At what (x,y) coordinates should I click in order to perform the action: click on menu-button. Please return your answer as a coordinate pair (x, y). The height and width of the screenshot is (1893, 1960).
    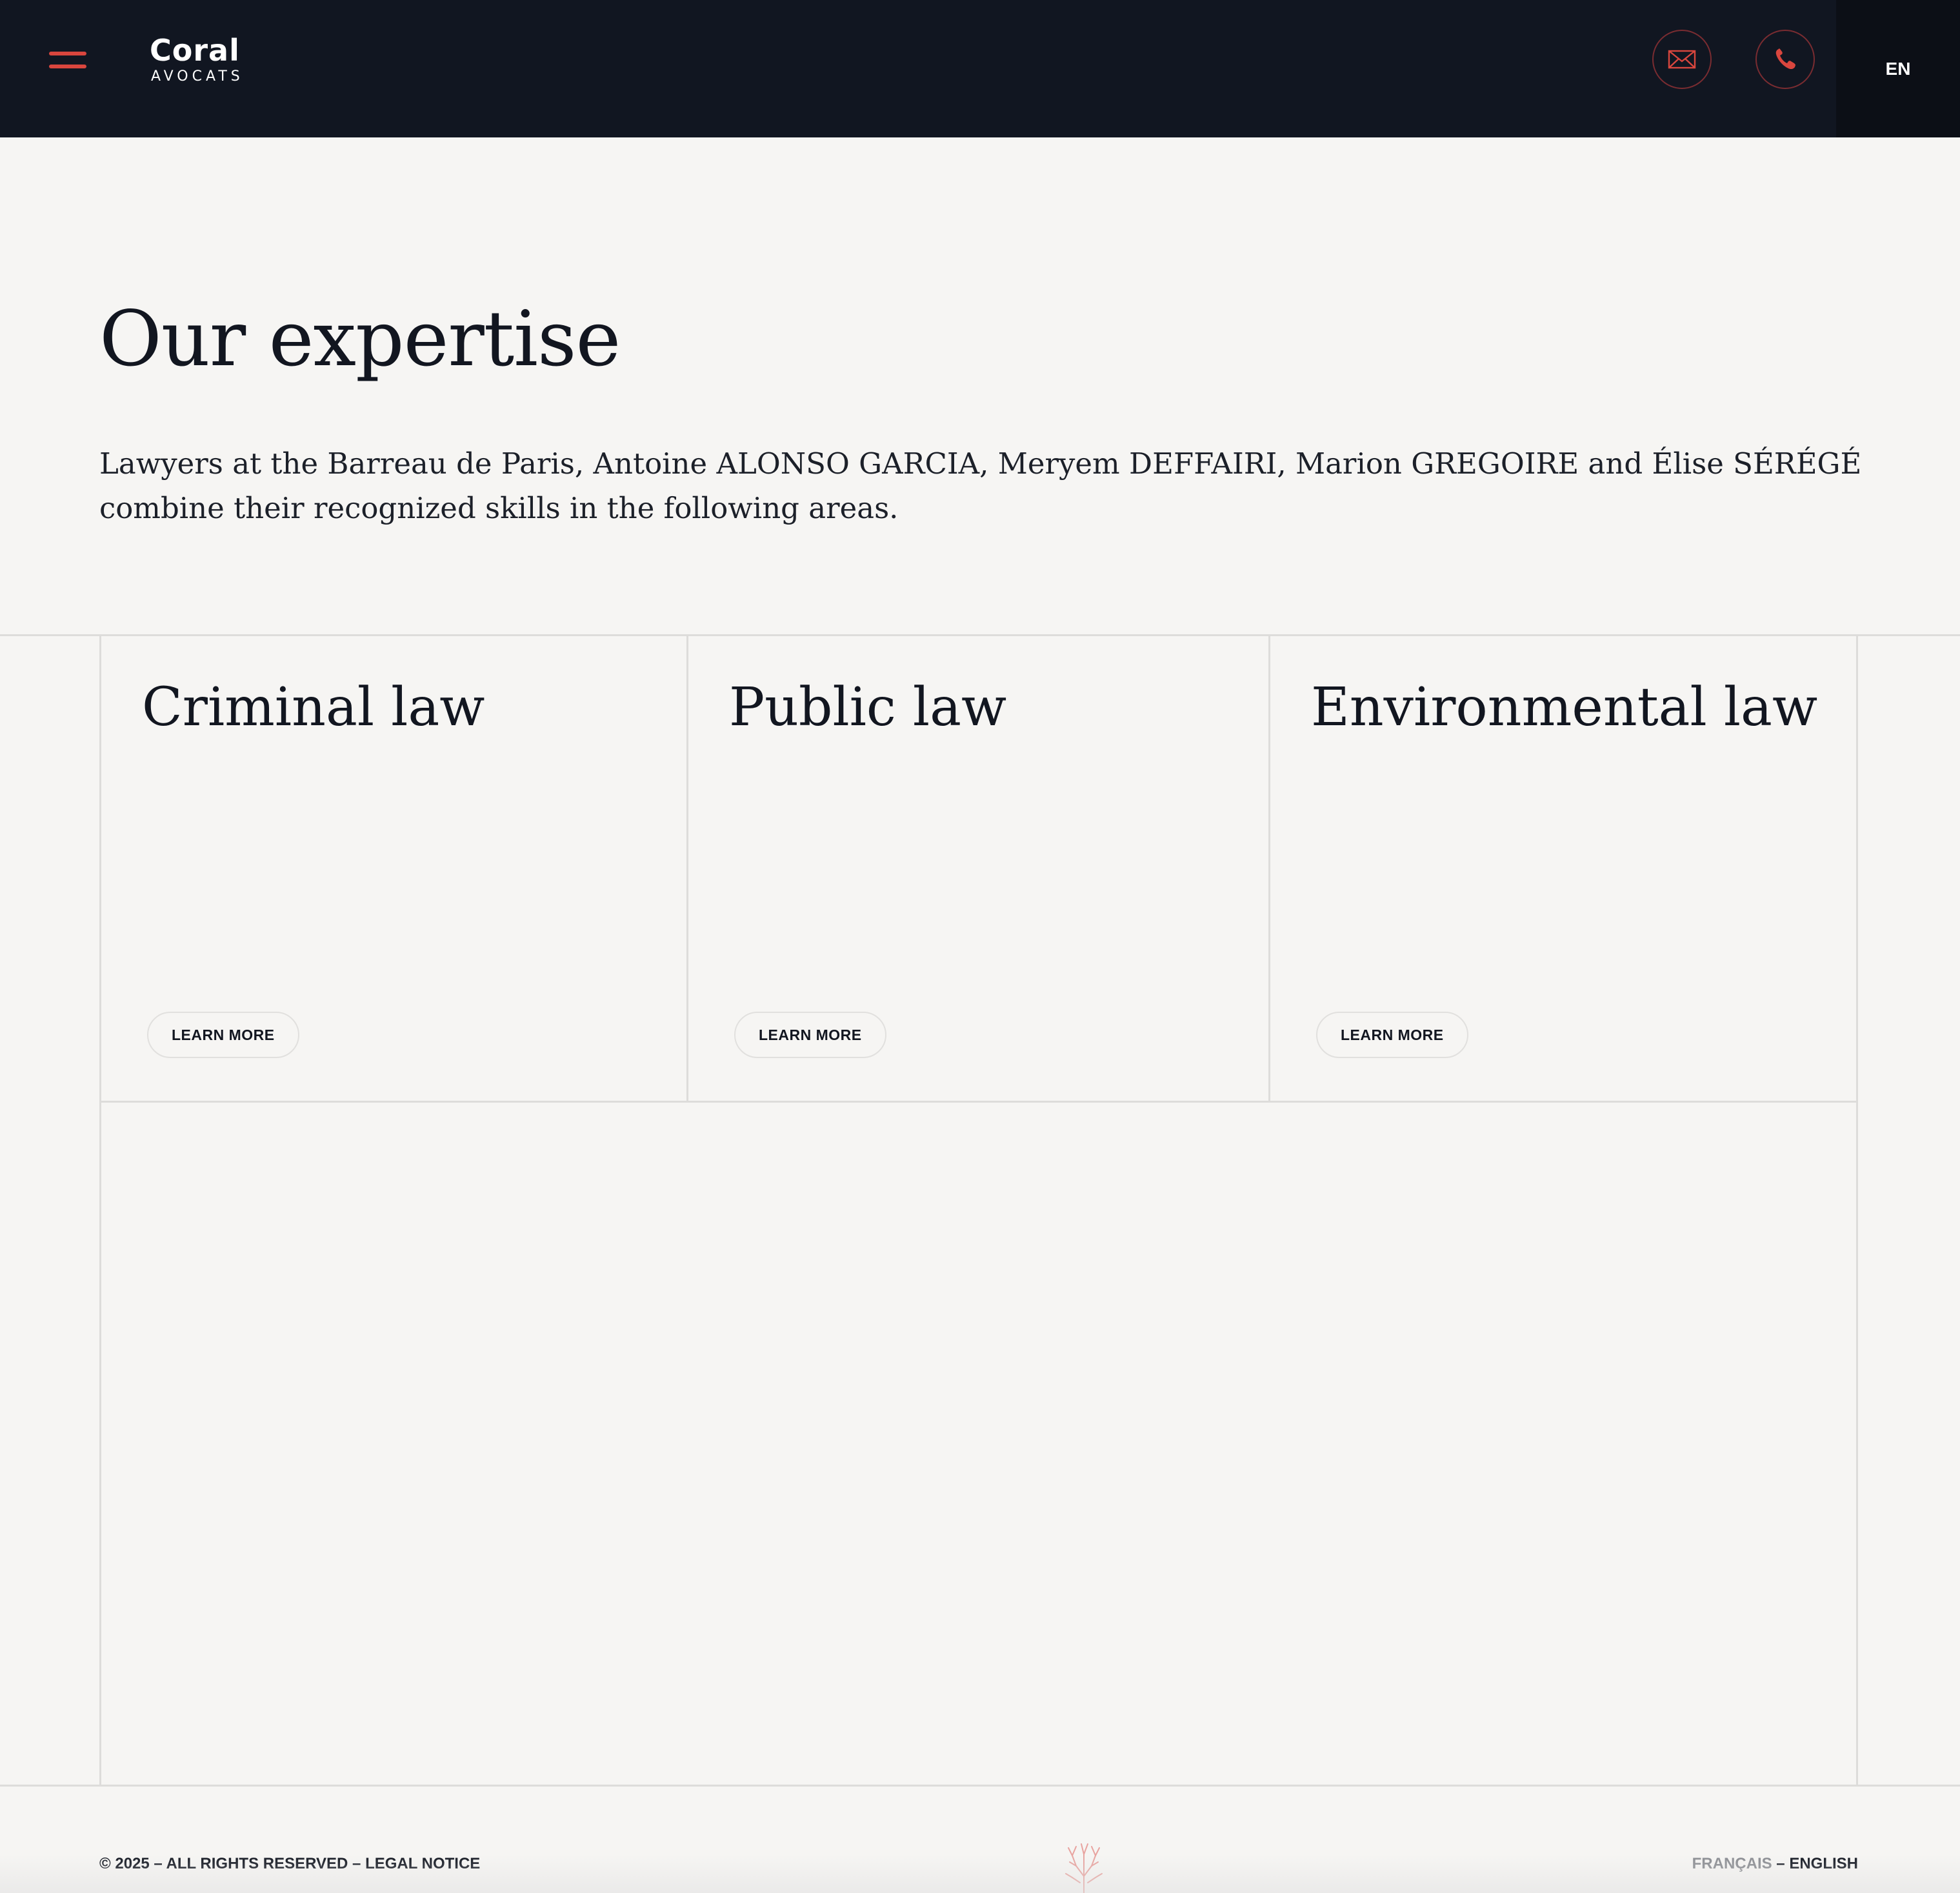
    Looking at the image, I should click on (66, 67).